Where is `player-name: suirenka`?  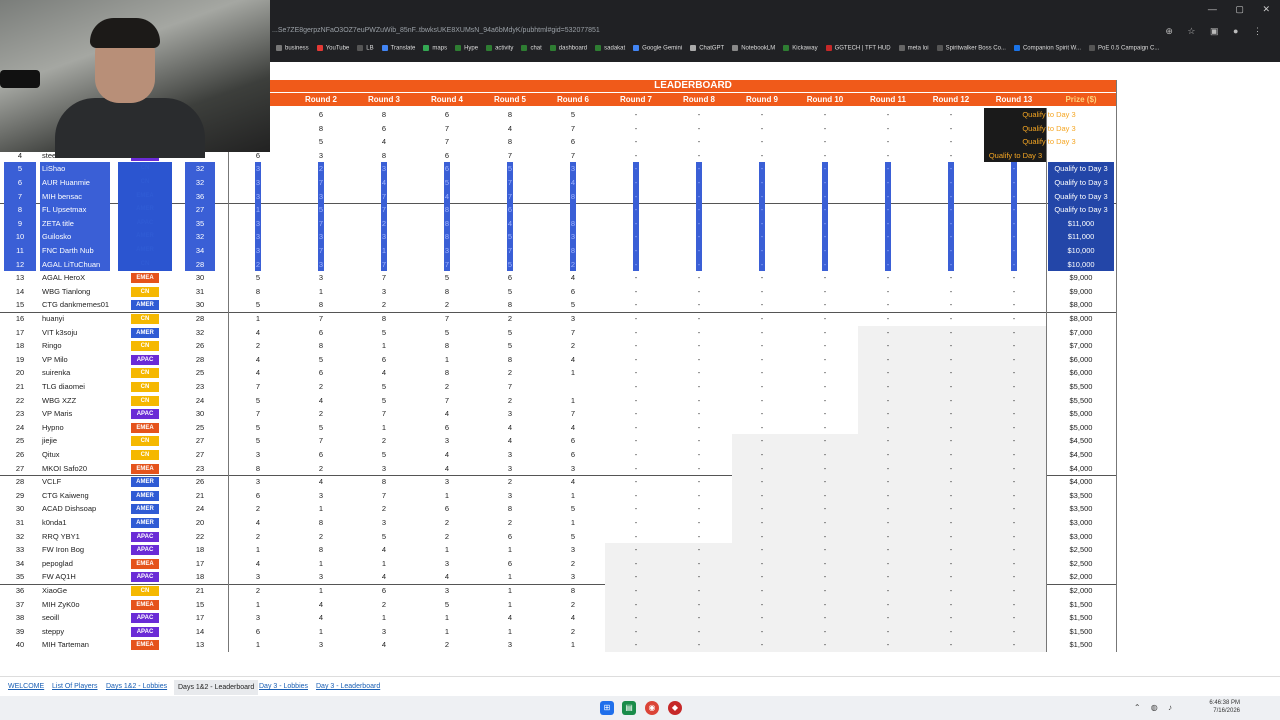 player-name: suirenka is located at coordinates (84, 373).